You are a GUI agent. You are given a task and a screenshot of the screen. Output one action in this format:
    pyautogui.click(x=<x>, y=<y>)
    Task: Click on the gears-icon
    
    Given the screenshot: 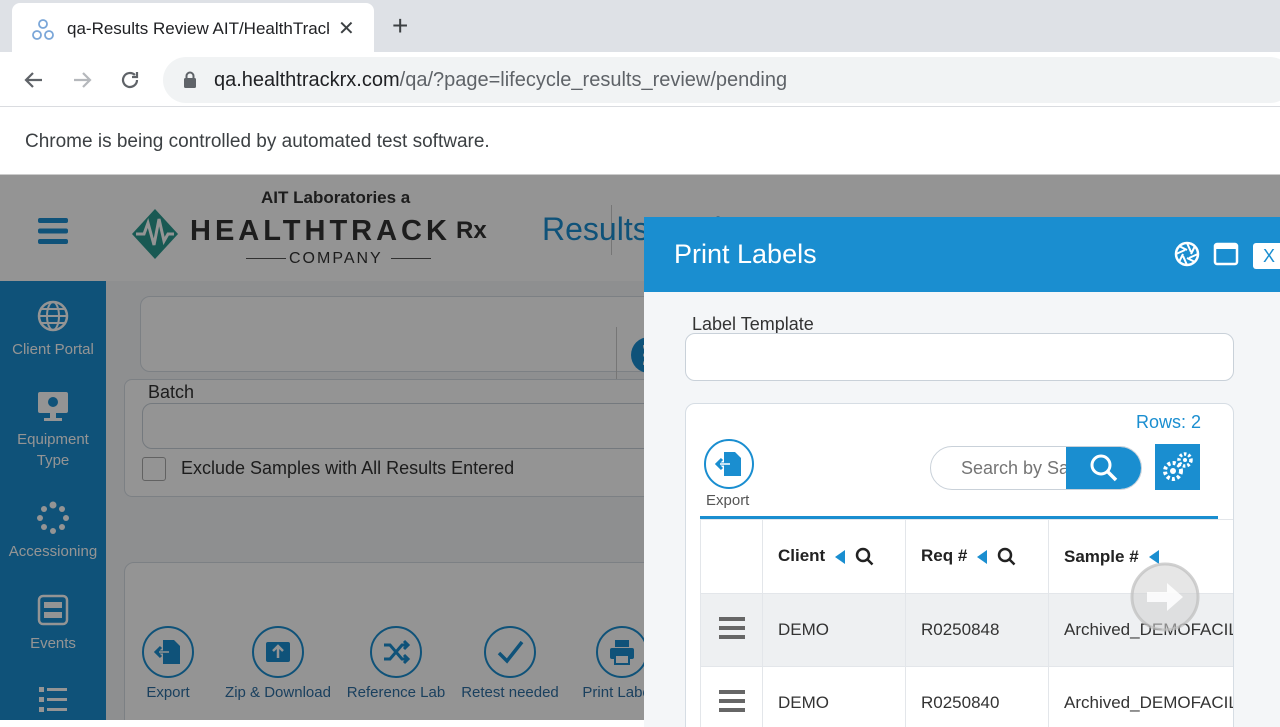 What is the action you would take?
    pyautogui.click(x=1178, y=467)
    